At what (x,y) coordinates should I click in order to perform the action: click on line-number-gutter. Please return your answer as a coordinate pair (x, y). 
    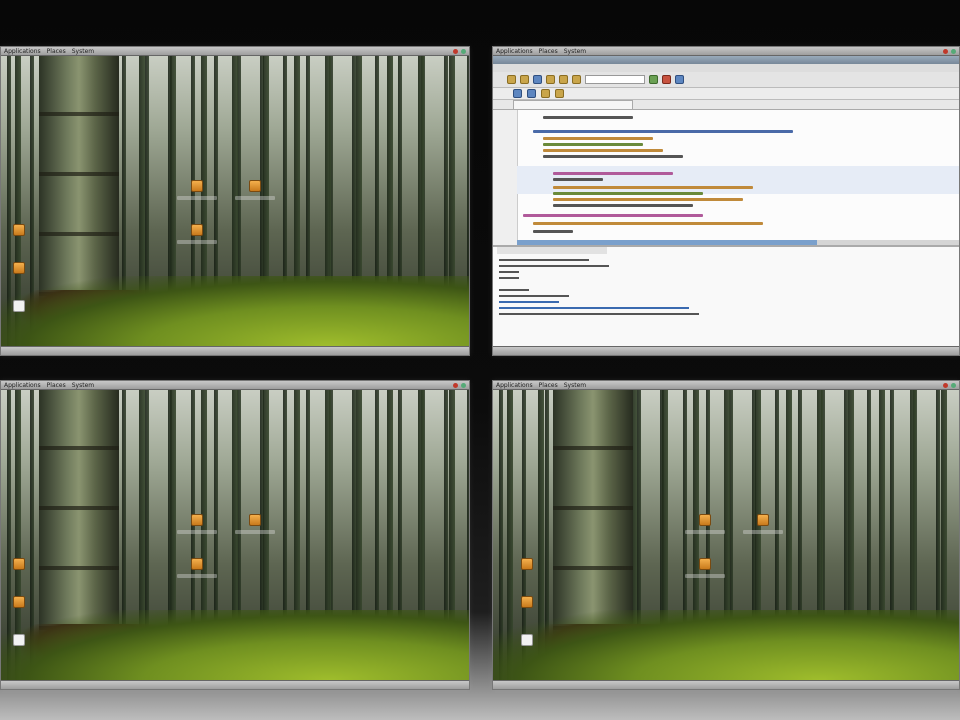
    Looking at the image, I should click on (505, 177).